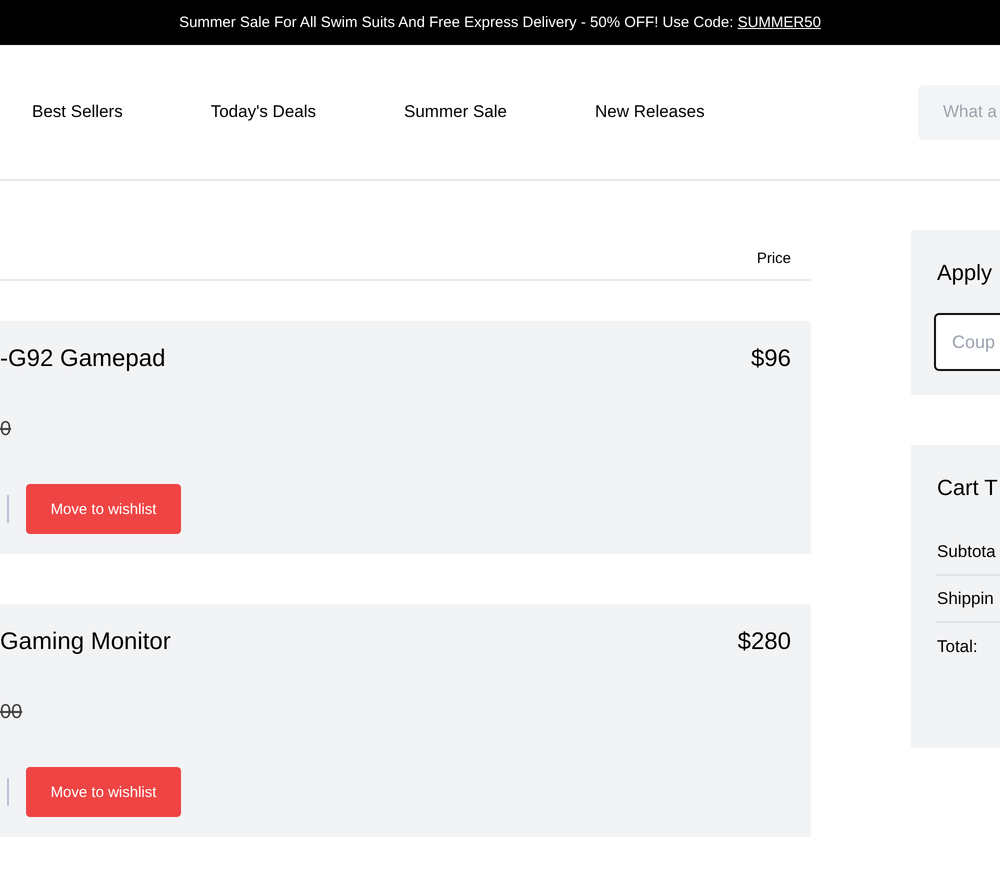 This screenshot has height=881, width=1000. What do you see at coordinates (957, 646) in the screenshot?
I see `totals-label: Total:` at bounding box center [957, 646].